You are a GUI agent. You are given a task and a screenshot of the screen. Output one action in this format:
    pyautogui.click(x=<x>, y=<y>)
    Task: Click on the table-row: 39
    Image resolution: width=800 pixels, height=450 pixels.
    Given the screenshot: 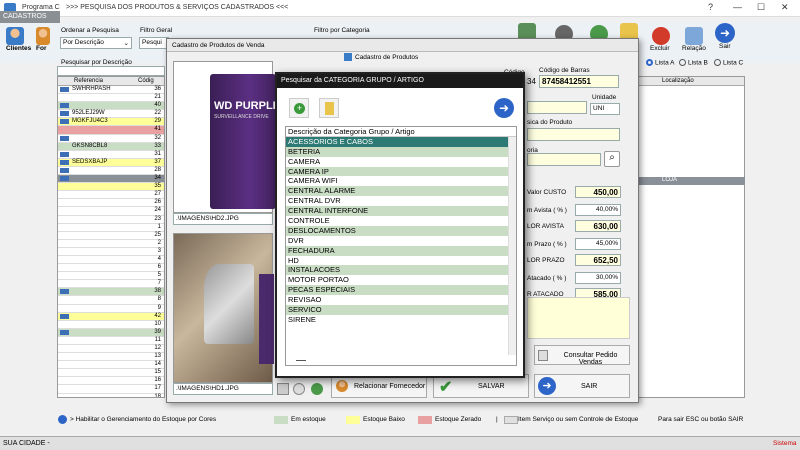 What is the action you would take?
    pyautogui.click(x=111, y=332)
    